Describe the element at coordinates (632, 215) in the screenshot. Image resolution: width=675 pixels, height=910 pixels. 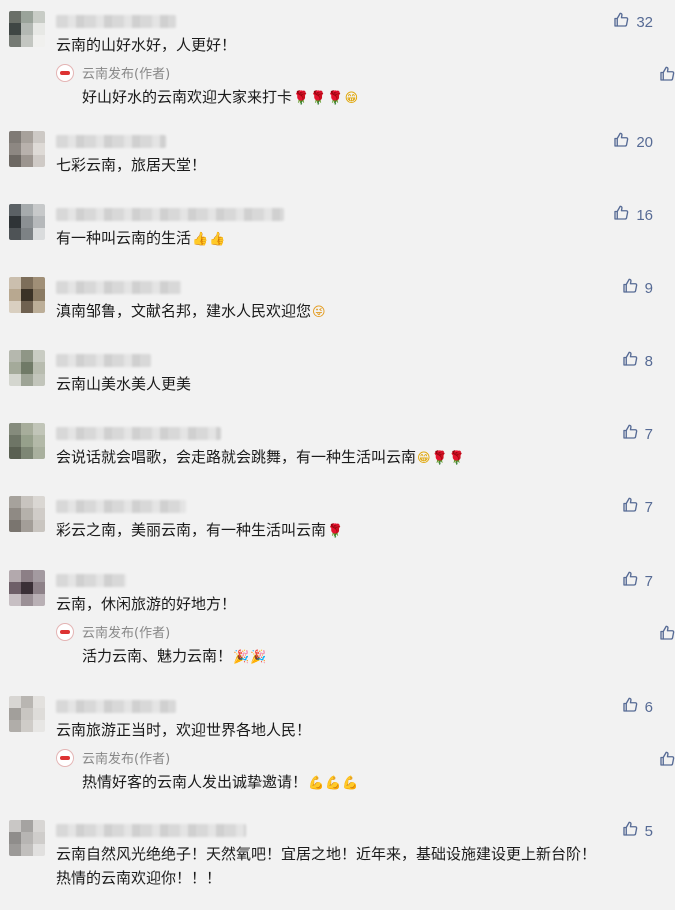
I see `like-button: 16` at that location.